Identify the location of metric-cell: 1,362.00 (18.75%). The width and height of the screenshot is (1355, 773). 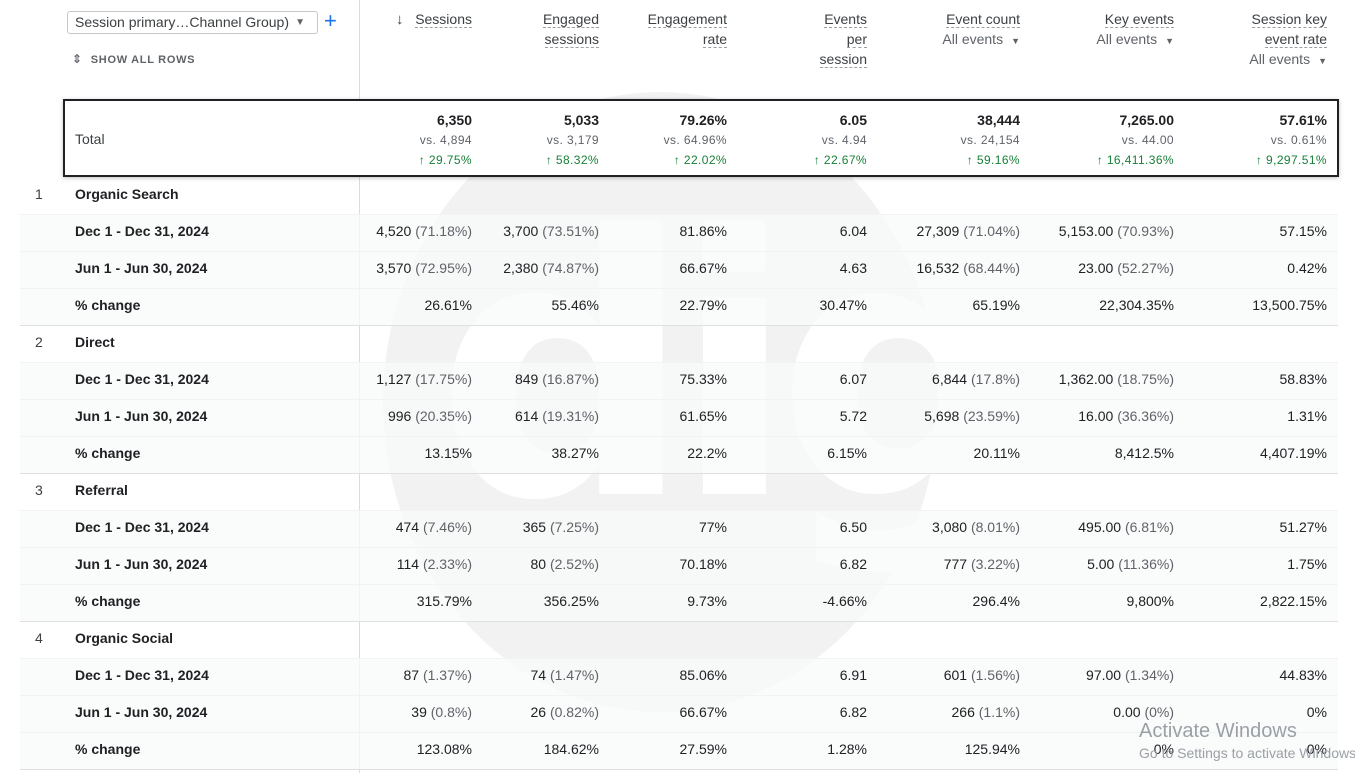
(1116, 379).